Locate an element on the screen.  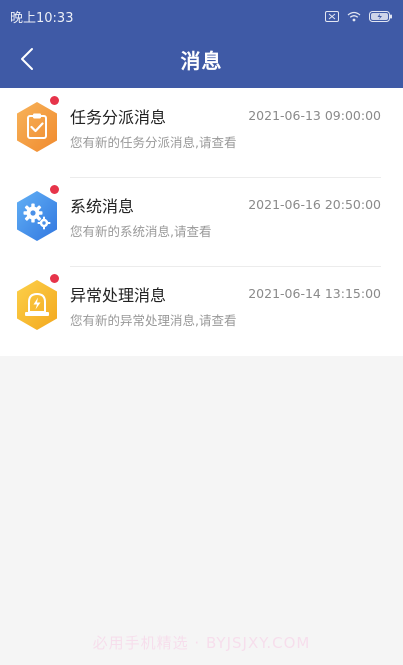
page-title: 消息 is located at coordinates (201, 60).